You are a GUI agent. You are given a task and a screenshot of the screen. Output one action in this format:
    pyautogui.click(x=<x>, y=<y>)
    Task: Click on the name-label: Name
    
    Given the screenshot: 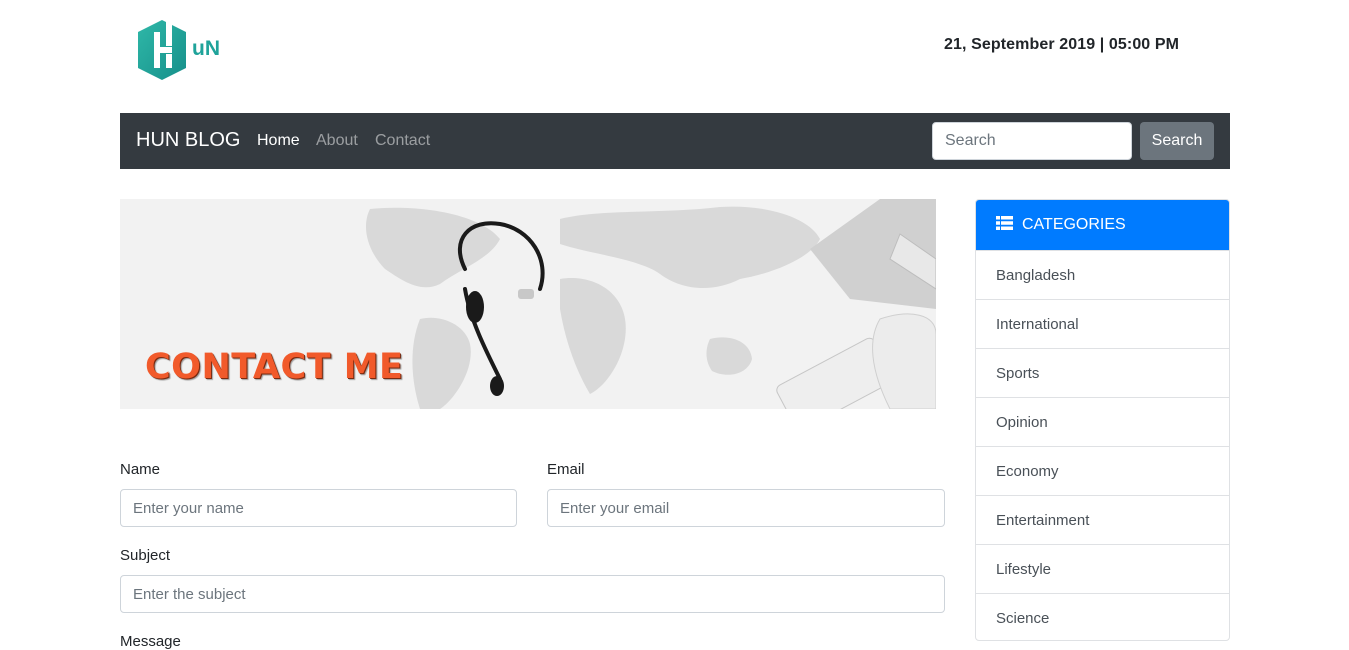 What is the action you would take?
    pyautogui.click(x=140, y=469)
    